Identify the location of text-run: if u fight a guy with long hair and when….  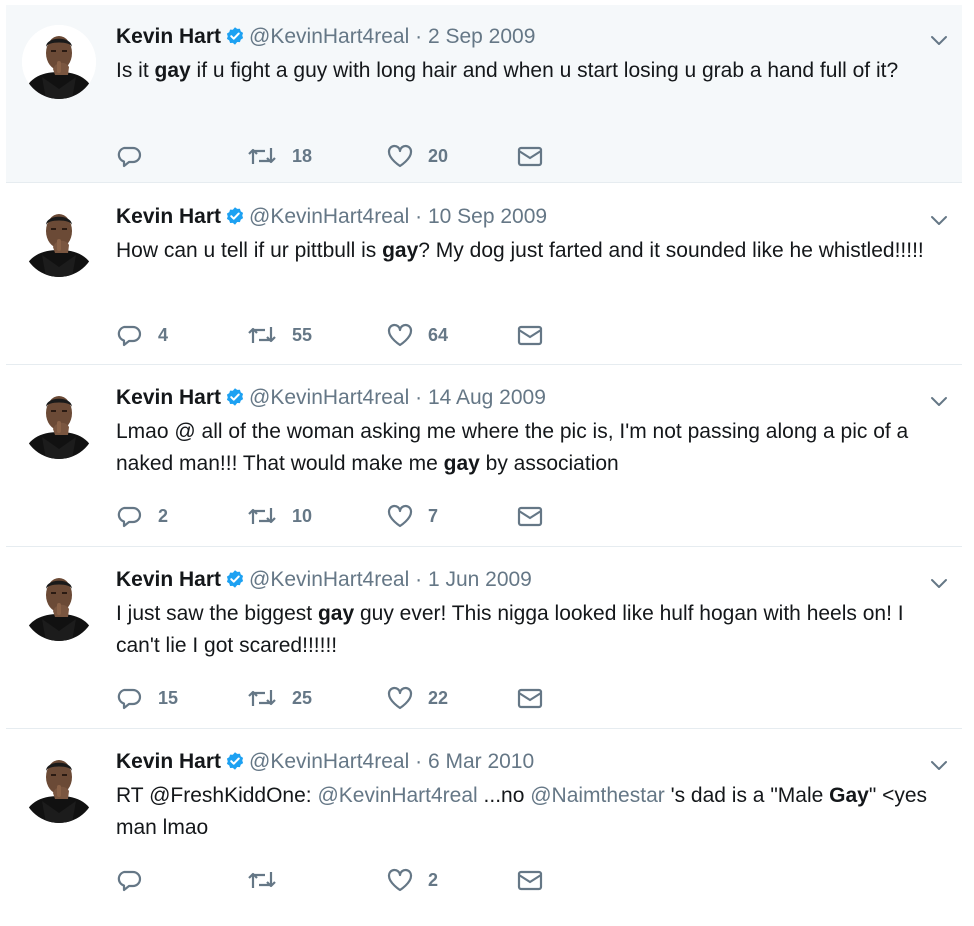
(544, 70).